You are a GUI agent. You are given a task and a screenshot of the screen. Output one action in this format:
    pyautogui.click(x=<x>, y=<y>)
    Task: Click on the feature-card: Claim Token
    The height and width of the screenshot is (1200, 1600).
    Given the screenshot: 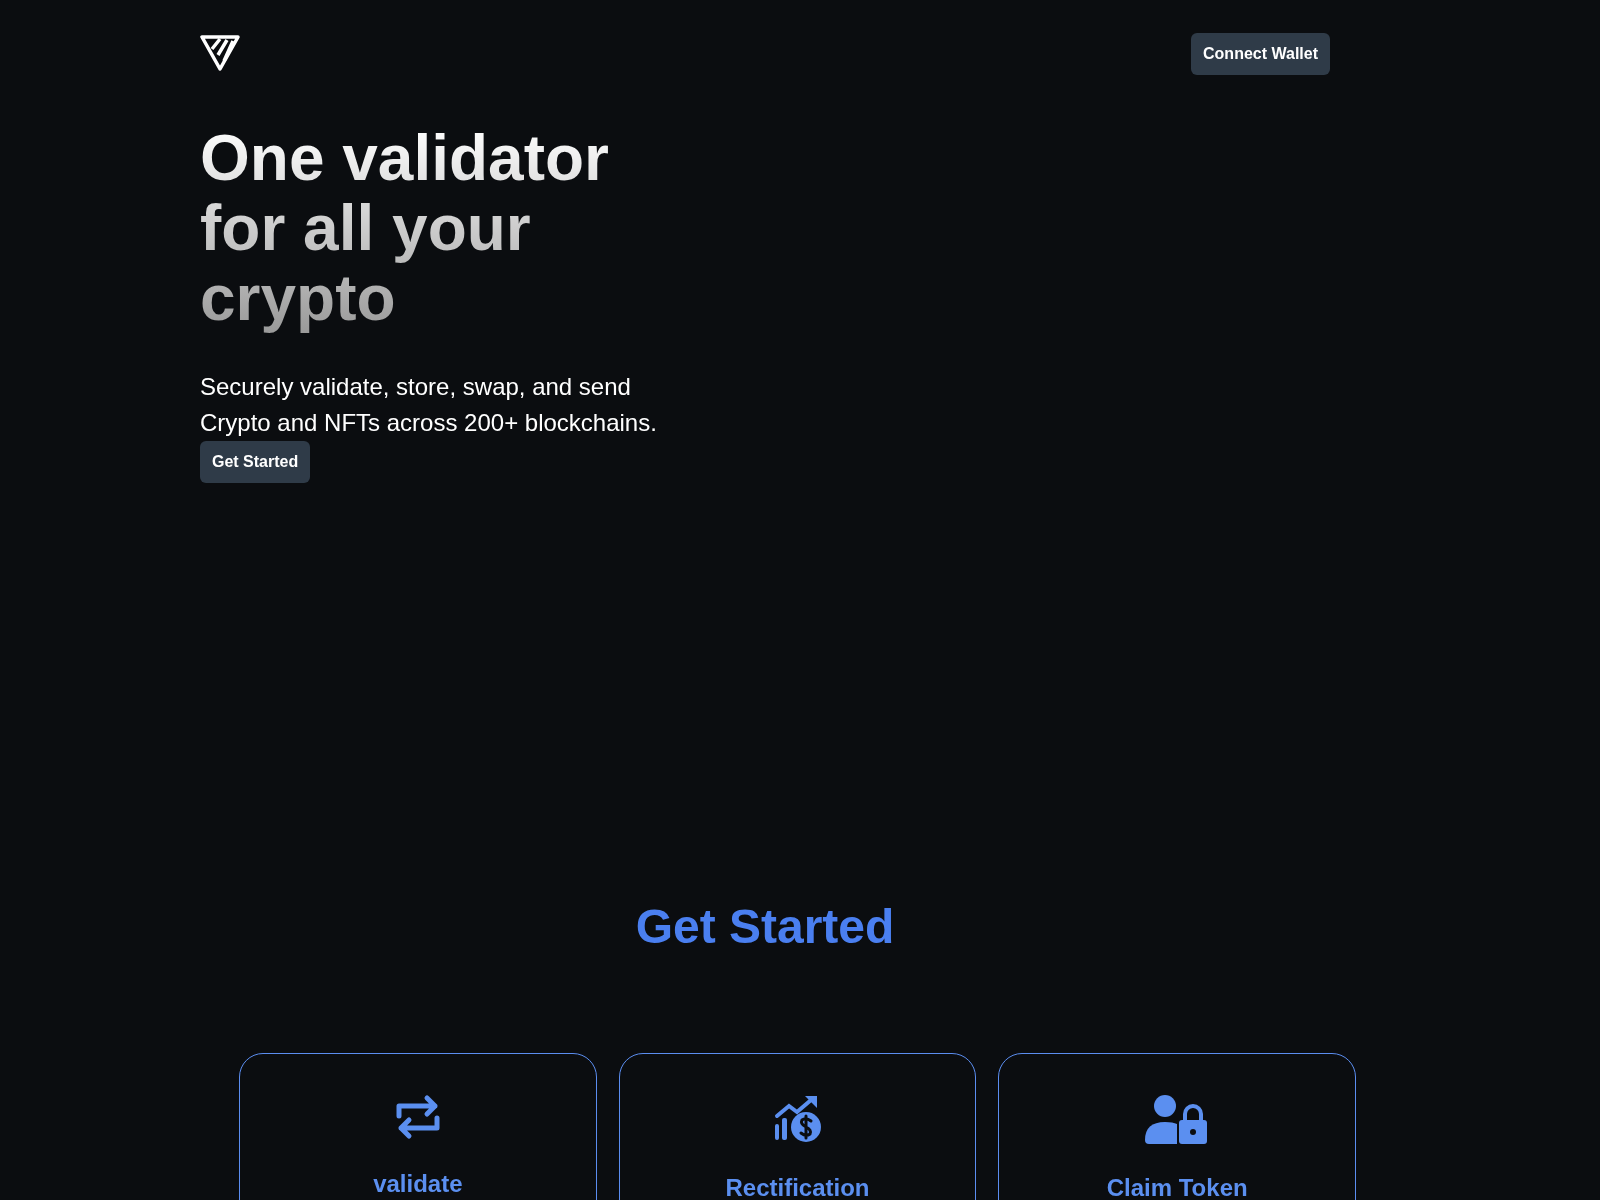 What is the action you would take?
    pyautogui.click(x=1177, y=1126)
    